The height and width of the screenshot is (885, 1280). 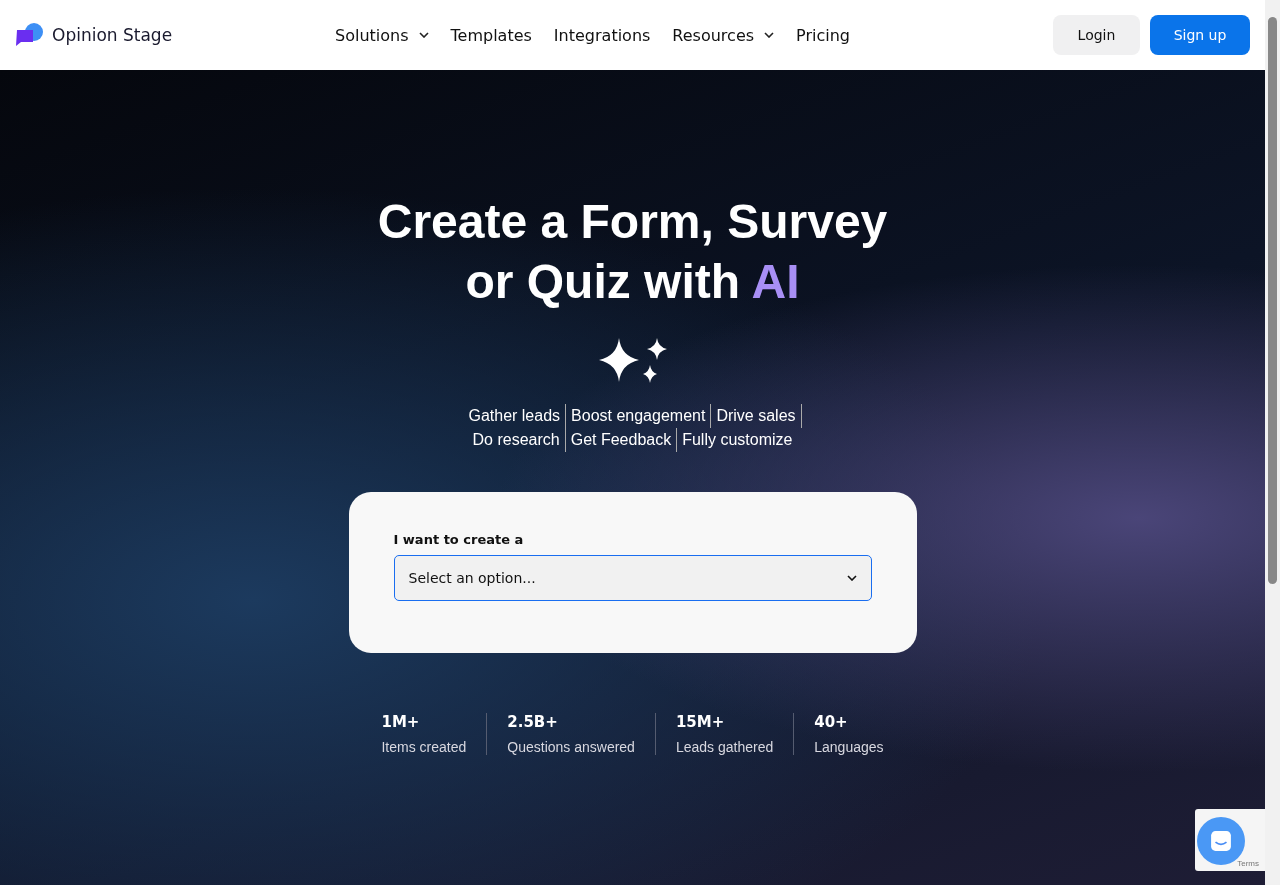 What do you see at coordinates (602, 35) in the screenshot?
I see `nav-link: Integrations` at bounding box center [602, 35].